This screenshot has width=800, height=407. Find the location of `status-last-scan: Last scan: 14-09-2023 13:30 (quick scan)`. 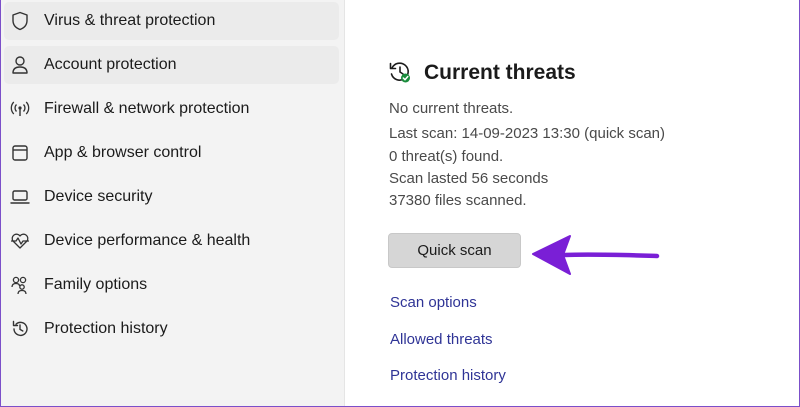

status-last-scan: Last scan: 14-09-2023 13:30 (quick scan) is located at coordinates (527, 133).